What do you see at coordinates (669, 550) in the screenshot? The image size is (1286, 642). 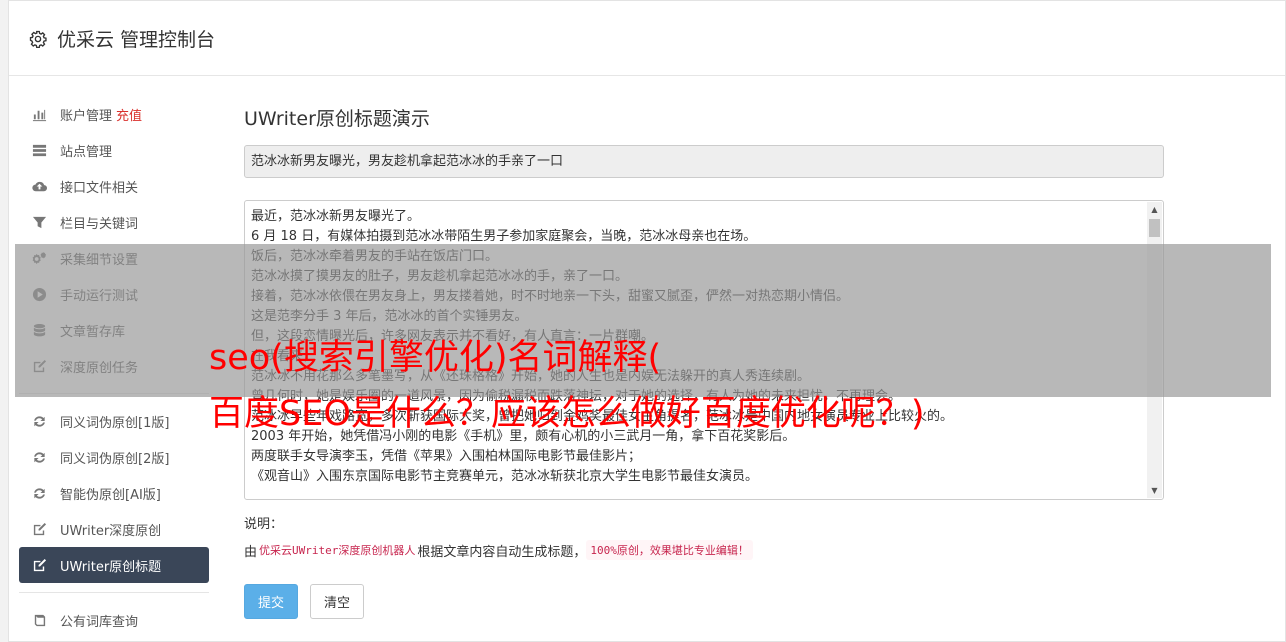 I see `note-badge: 100%原创，效果堪比专业编辑！` at bounding box center [669, 550].